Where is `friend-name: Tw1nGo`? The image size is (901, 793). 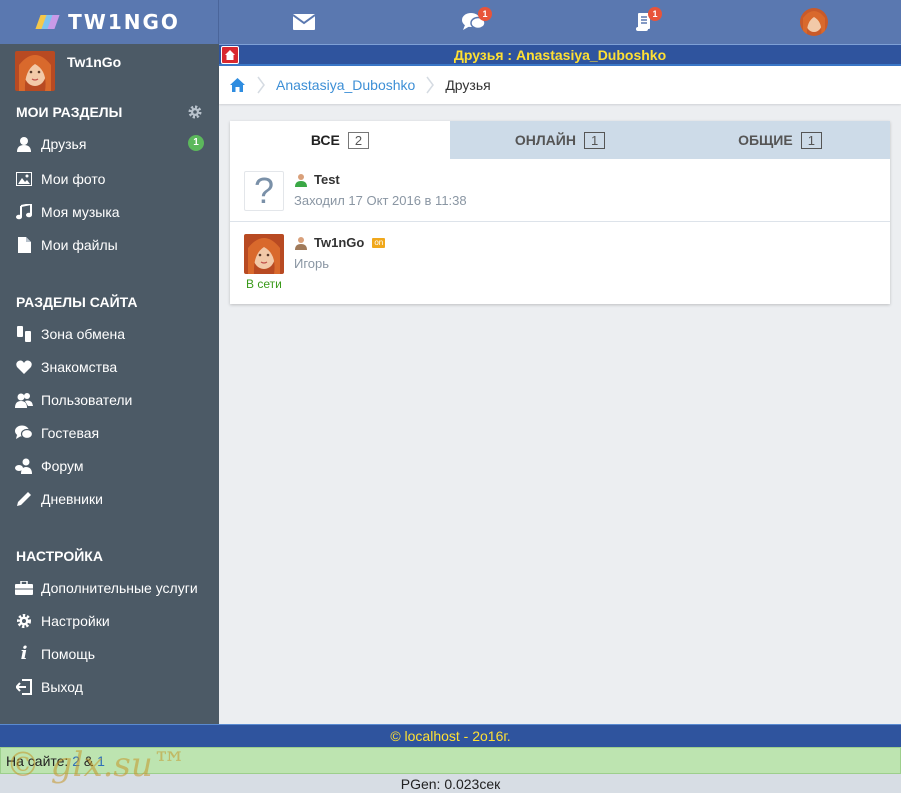
friend-name: Tw1nGo is located at coordinates (339, 242).